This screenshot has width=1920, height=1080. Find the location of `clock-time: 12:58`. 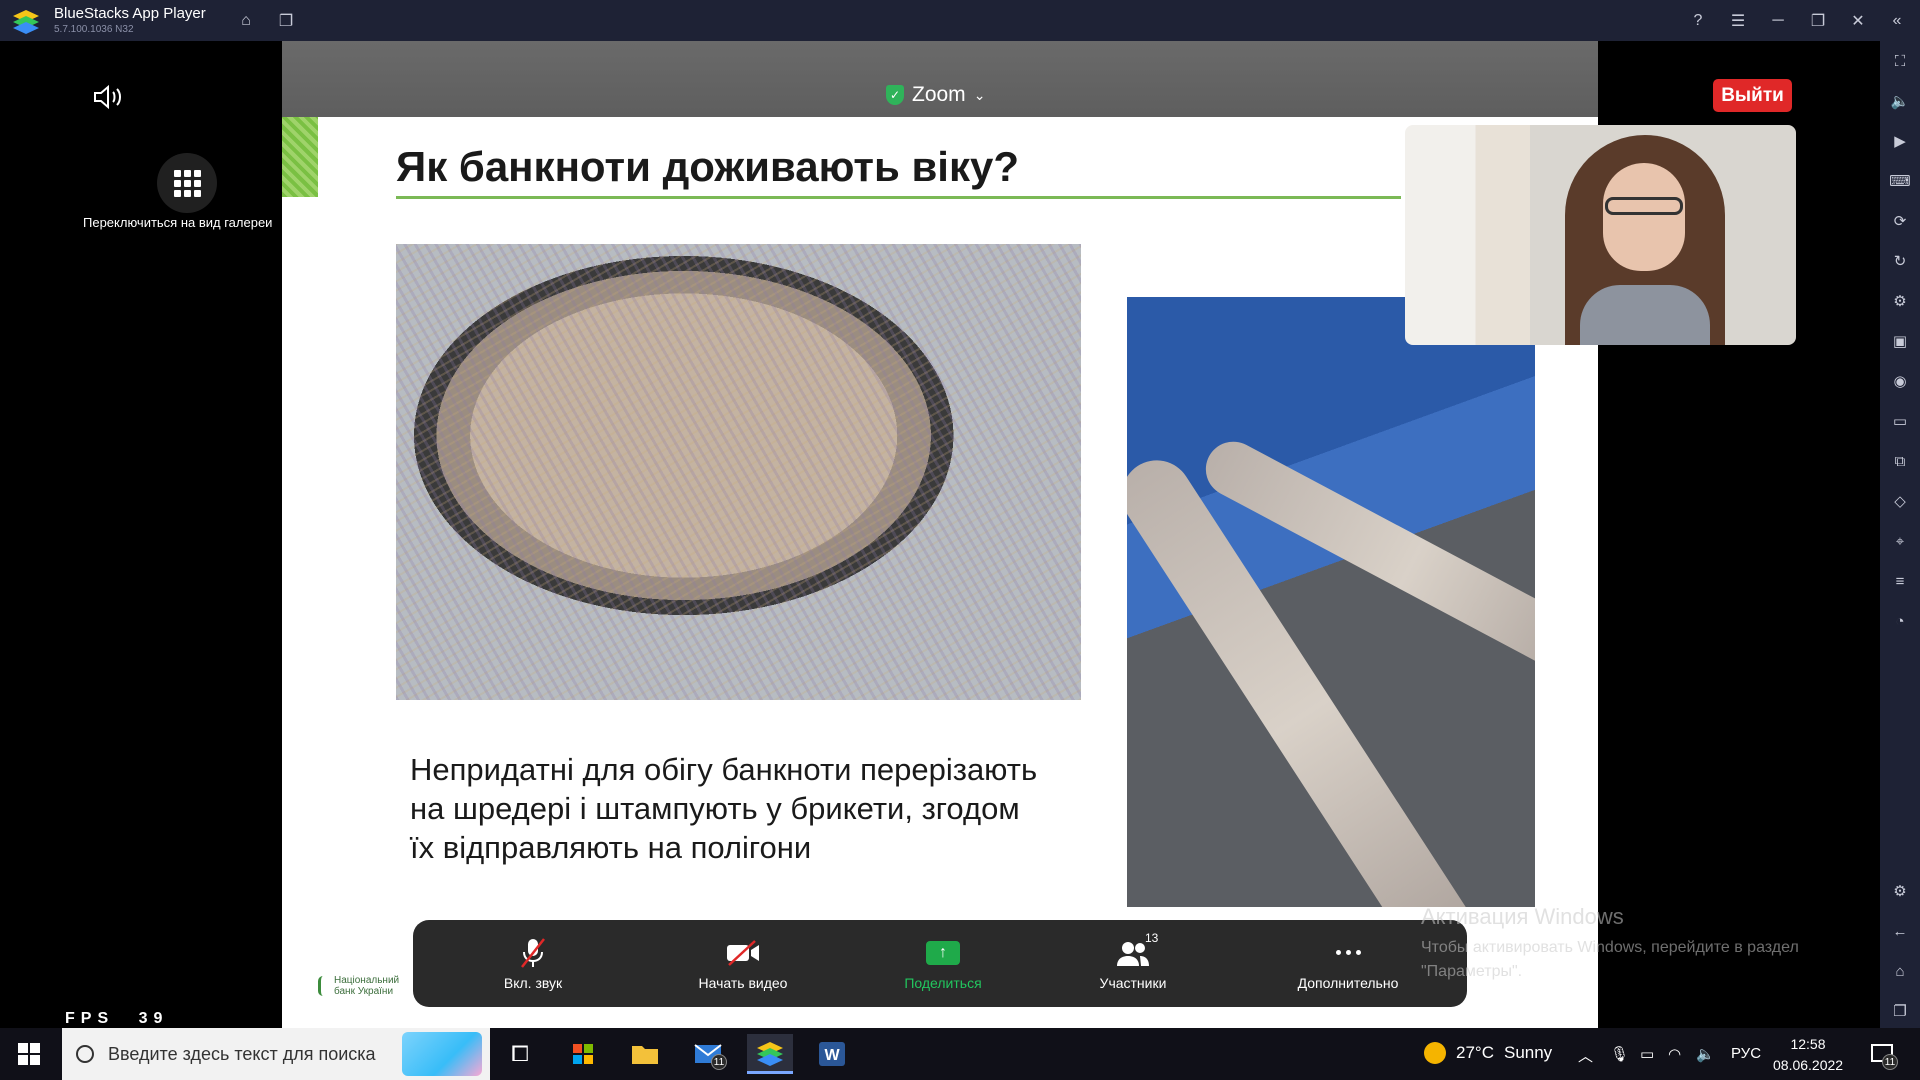

clock-time: 12:58 is located at coordinates (1808, 1044).